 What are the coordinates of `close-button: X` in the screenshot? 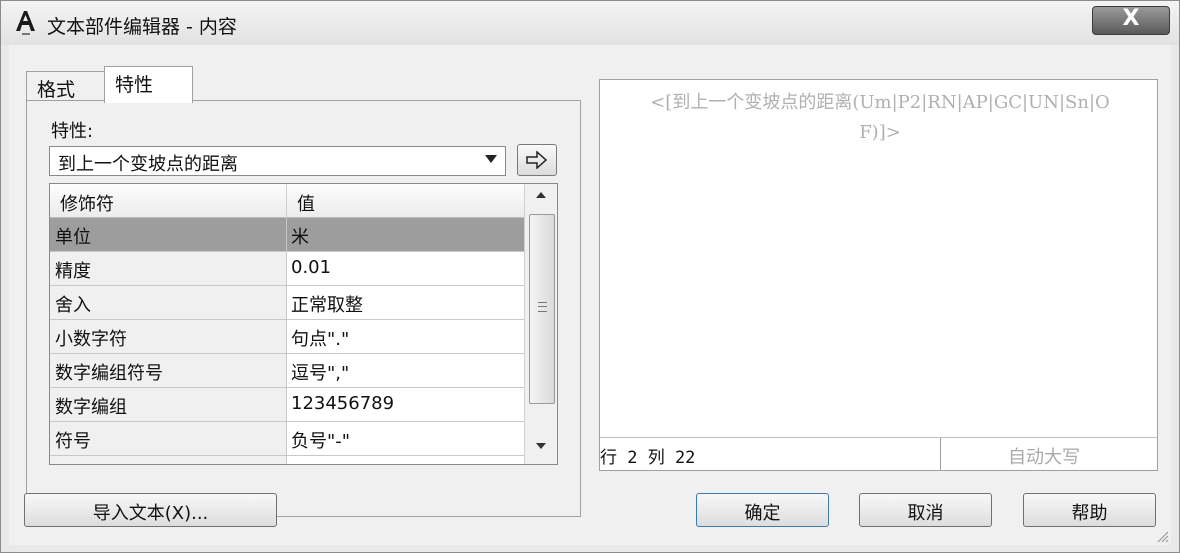 It's located at (1131, 20).